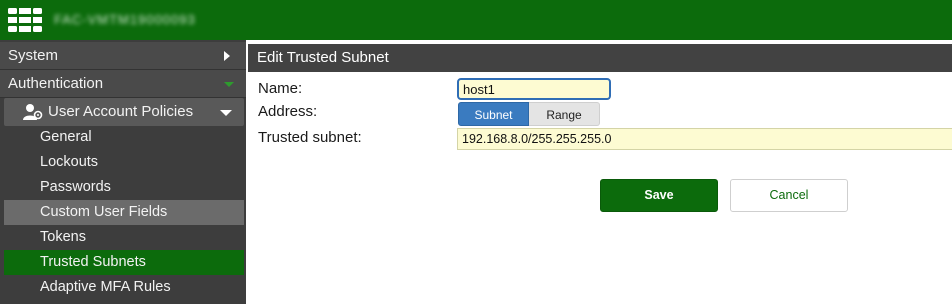  Describe the element at coordinates (69, 162) in the screenshot. I see `sidebar-item-label: Lockouts` at that location.